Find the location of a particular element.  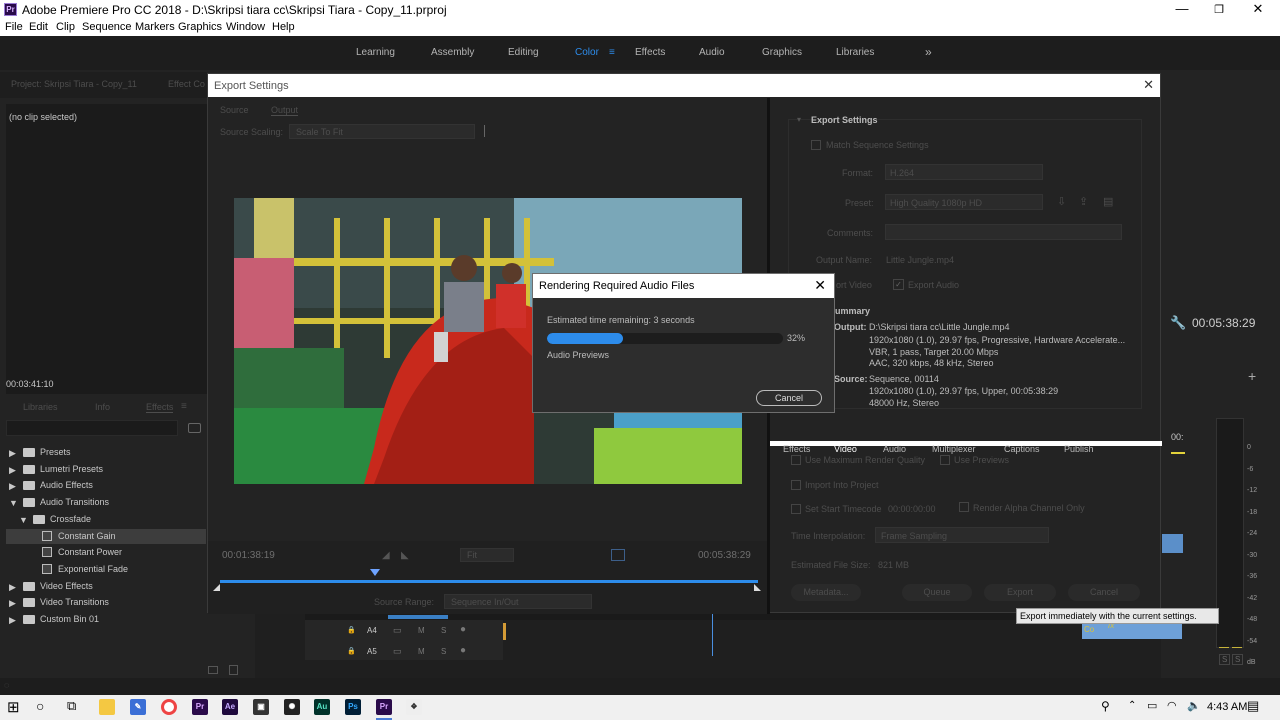

source-range-select: Sequence In/Out is located at coordinates (518, 601).